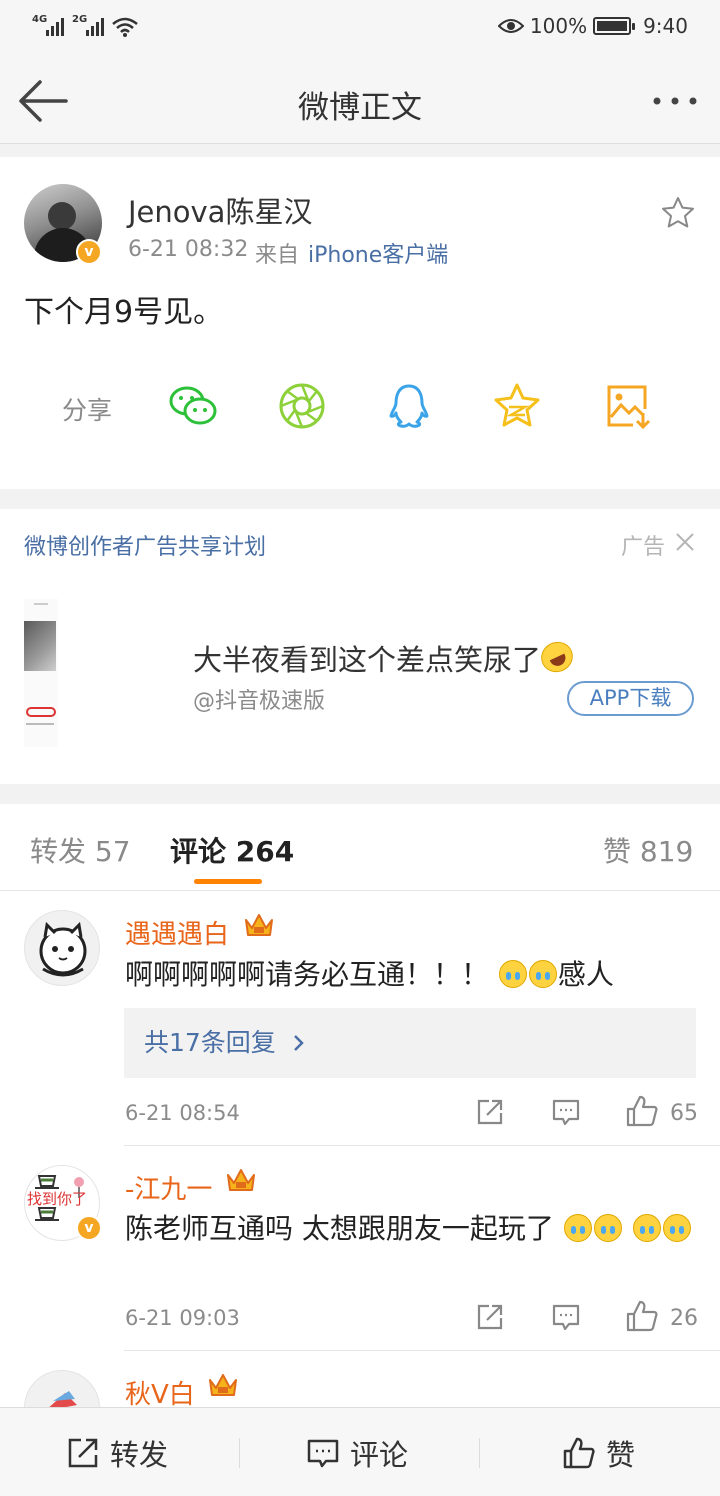 The width and height of the screenshot is (720, 1496). What do you see at coordinates (323, 1453) in the screenshot?
I see `comment-icon` at bounding box center [323, 1453].